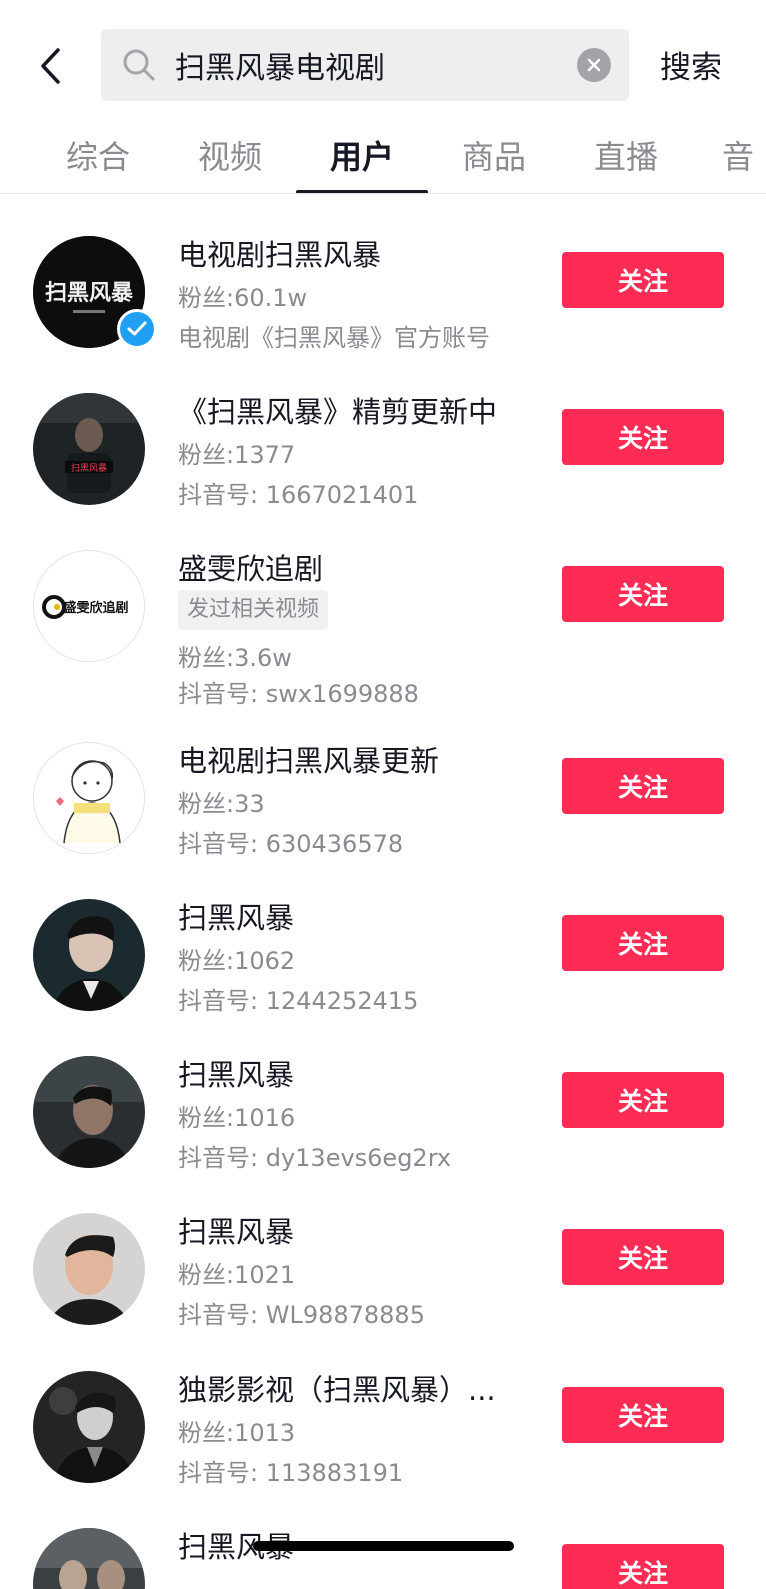  I want to click on fans-count: 粉丝:1062, so click(237, 961).